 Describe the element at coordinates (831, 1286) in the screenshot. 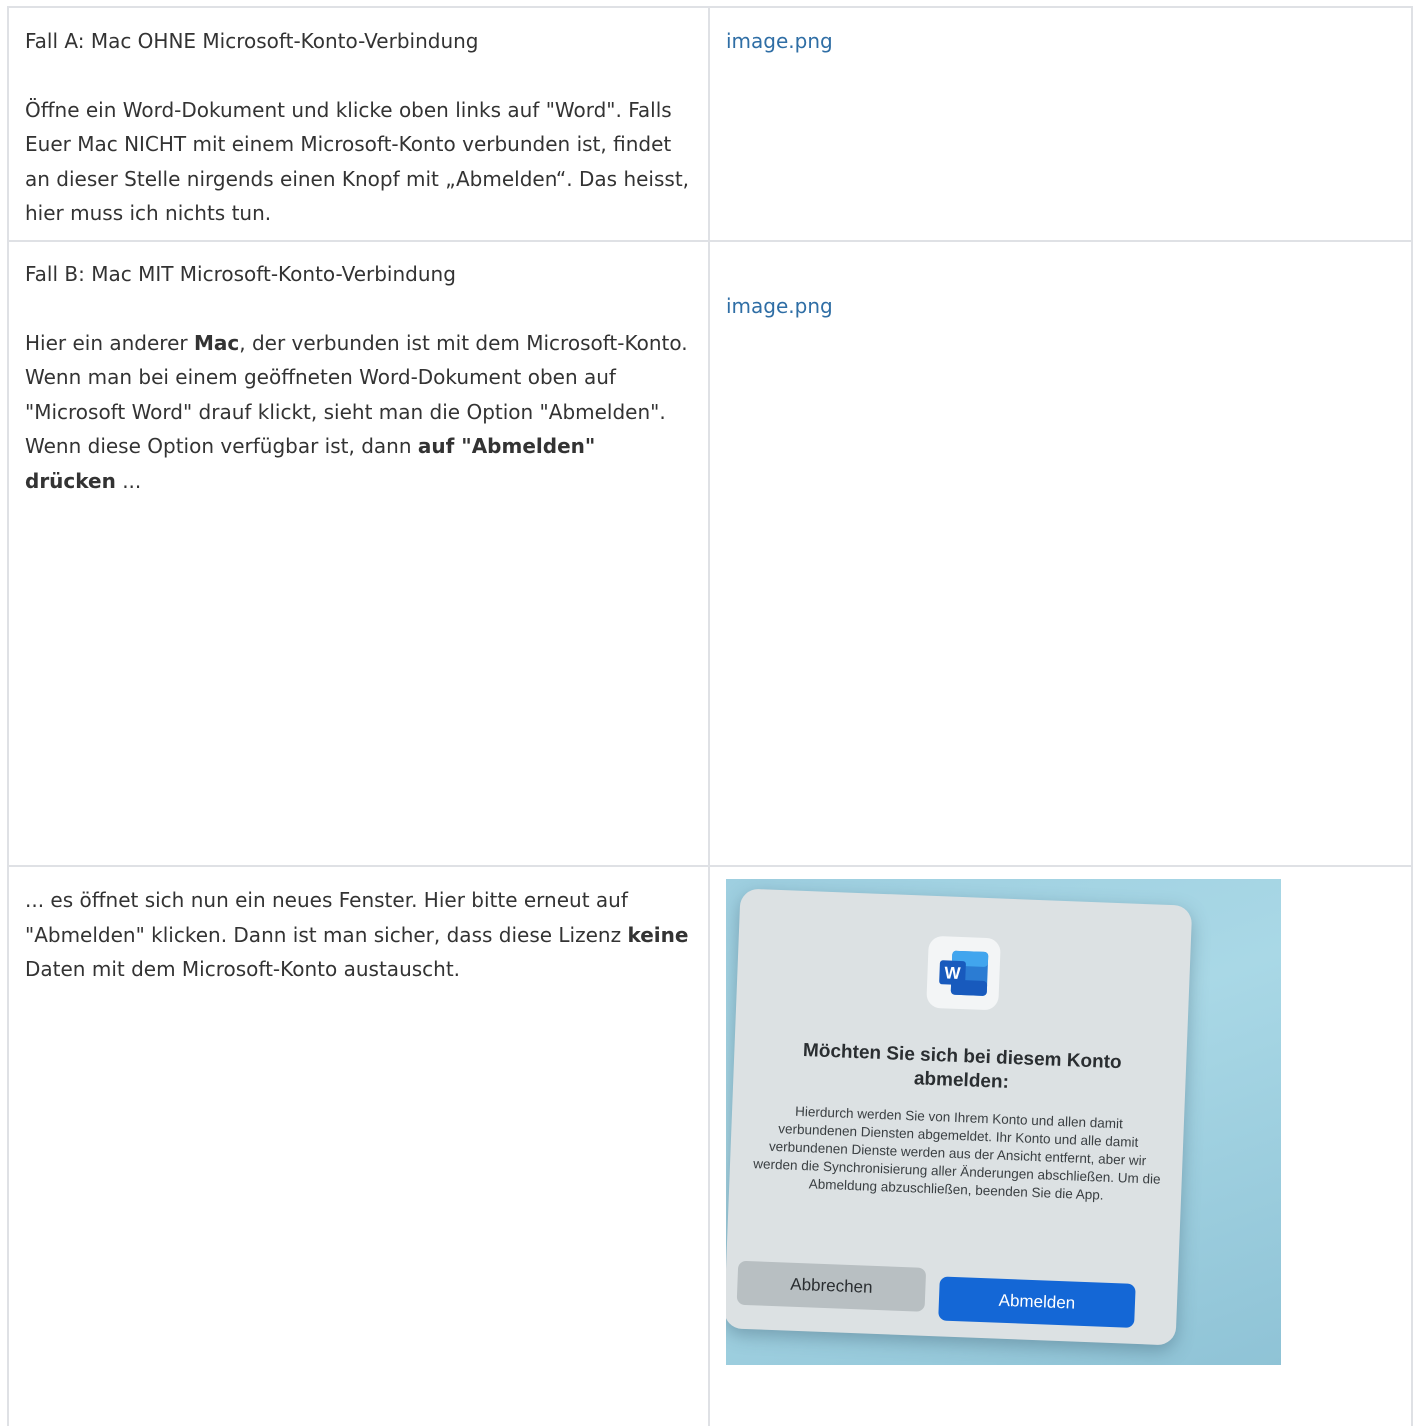

I see `cancel-button: Abbrechen` at that location.